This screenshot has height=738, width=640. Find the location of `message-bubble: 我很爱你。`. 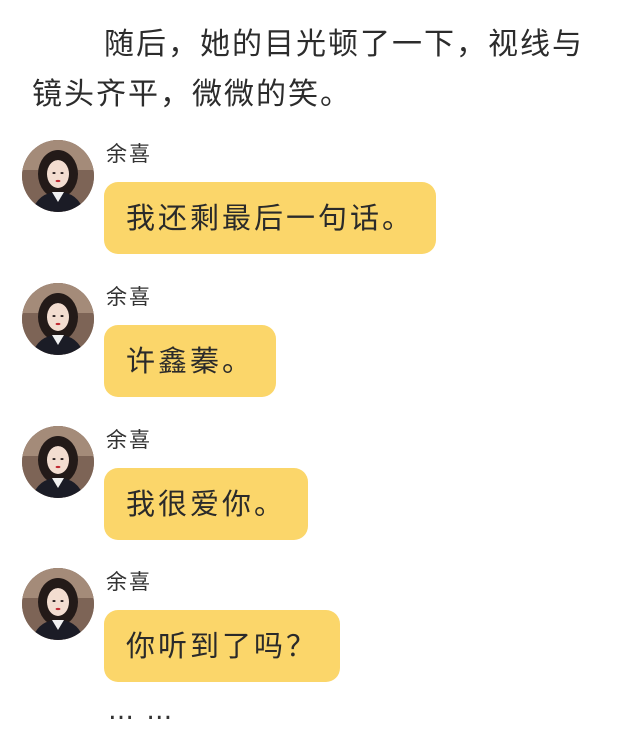

message-bubble: 我很爱你。 is located at coordinates (206, 504).